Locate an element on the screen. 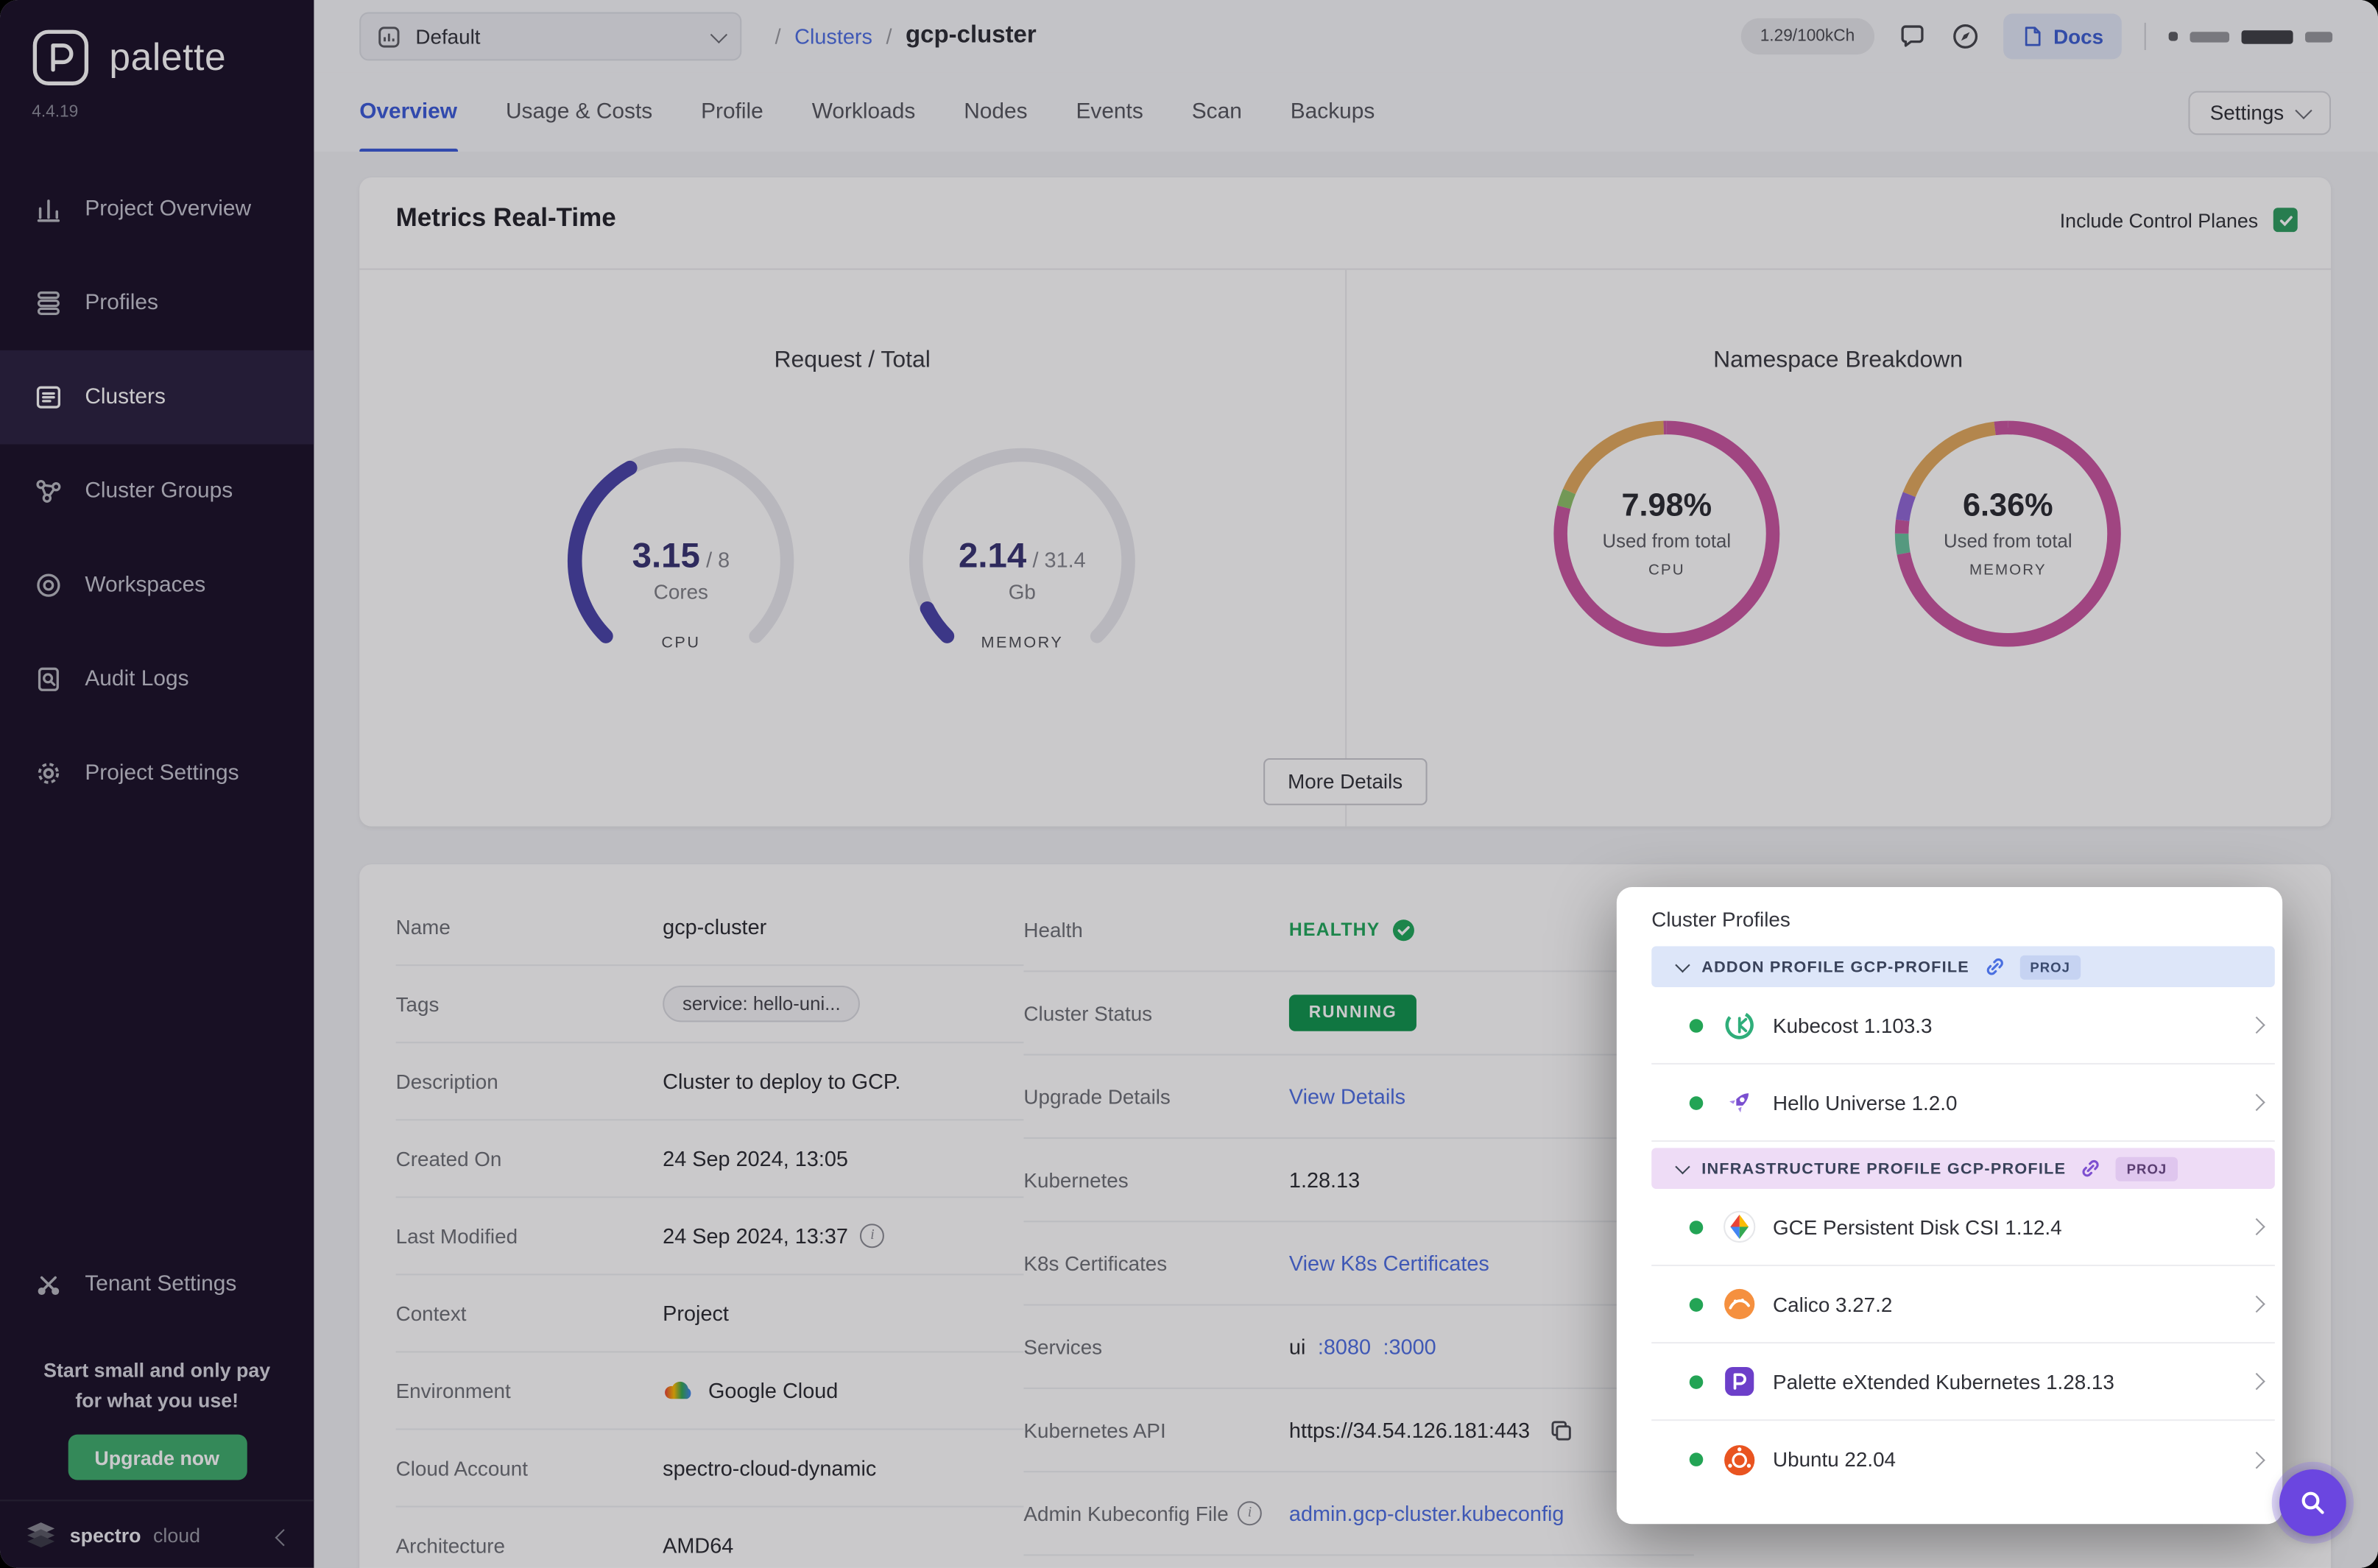 This screenshot has height=1568, width=2378. profile-item-gce-disk: GCE Persistent Disk CSI 1.12.4 is located at coordinates (1963, 1228).